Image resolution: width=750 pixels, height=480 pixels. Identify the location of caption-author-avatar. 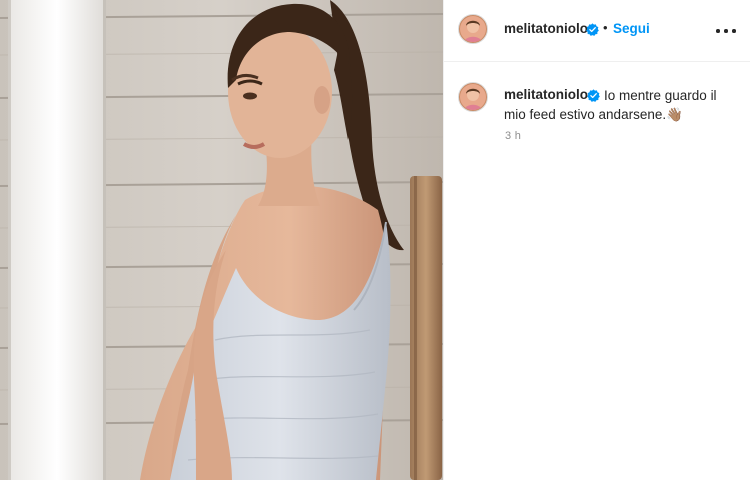
(473, 97).